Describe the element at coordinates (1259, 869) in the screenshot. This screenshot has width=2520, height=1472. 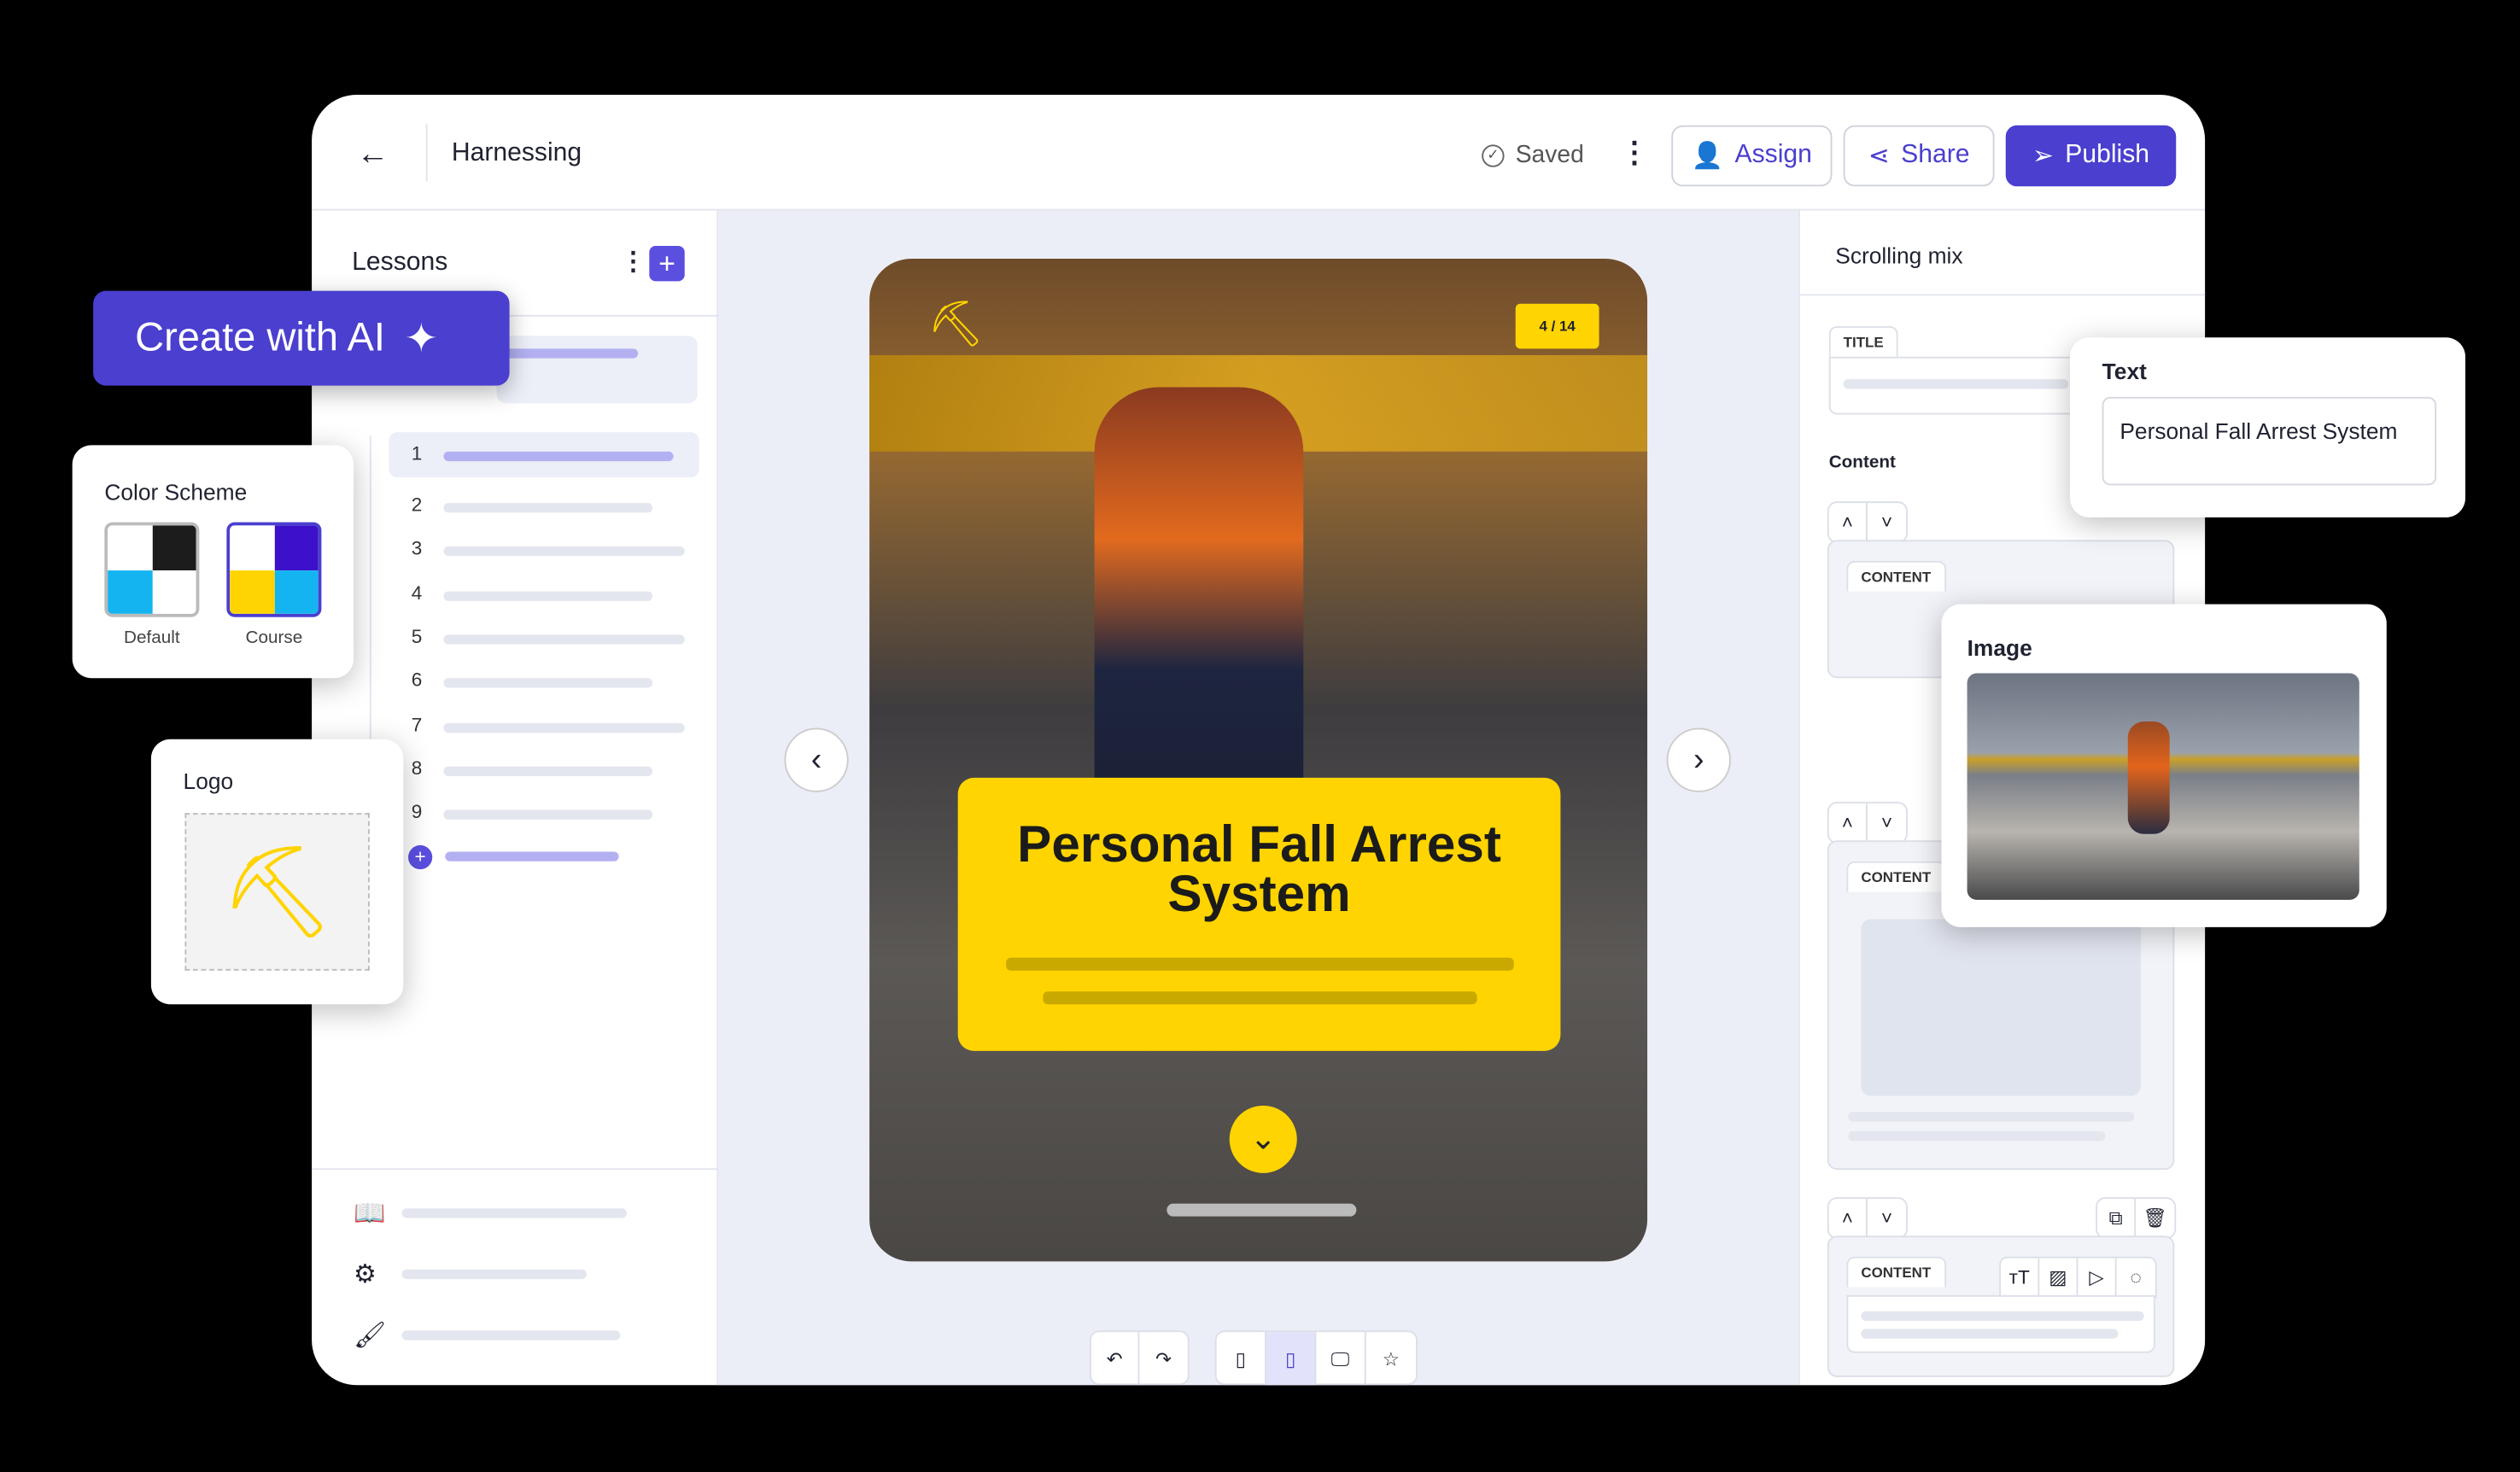
I see `slide-title: Personal Fall Arrest System` at that location.